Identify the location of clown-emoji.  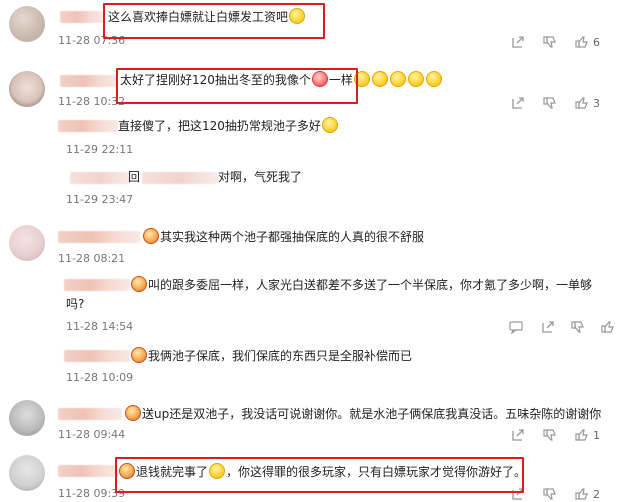
(319, 79).